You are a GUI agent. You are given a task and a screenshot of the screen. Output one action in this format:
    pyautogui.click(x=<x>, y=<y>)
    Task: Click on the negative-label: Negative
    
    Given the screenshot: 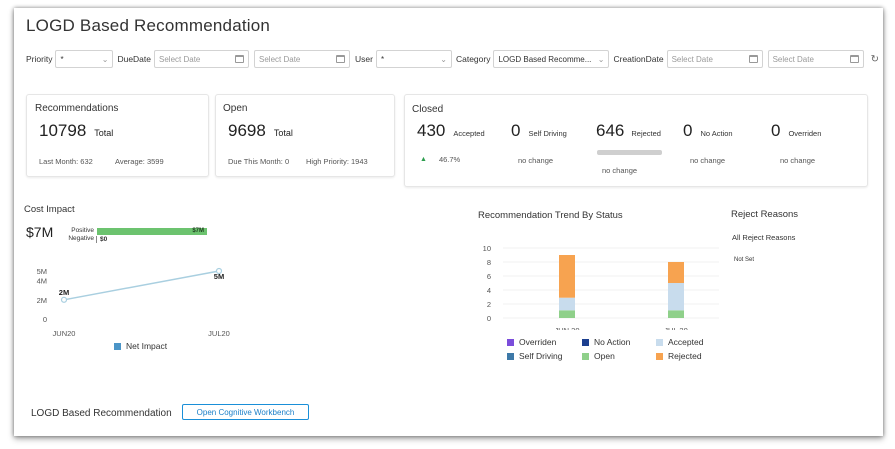 What is the action you would take?
    pyautogui.click(x=81, y=238)
    